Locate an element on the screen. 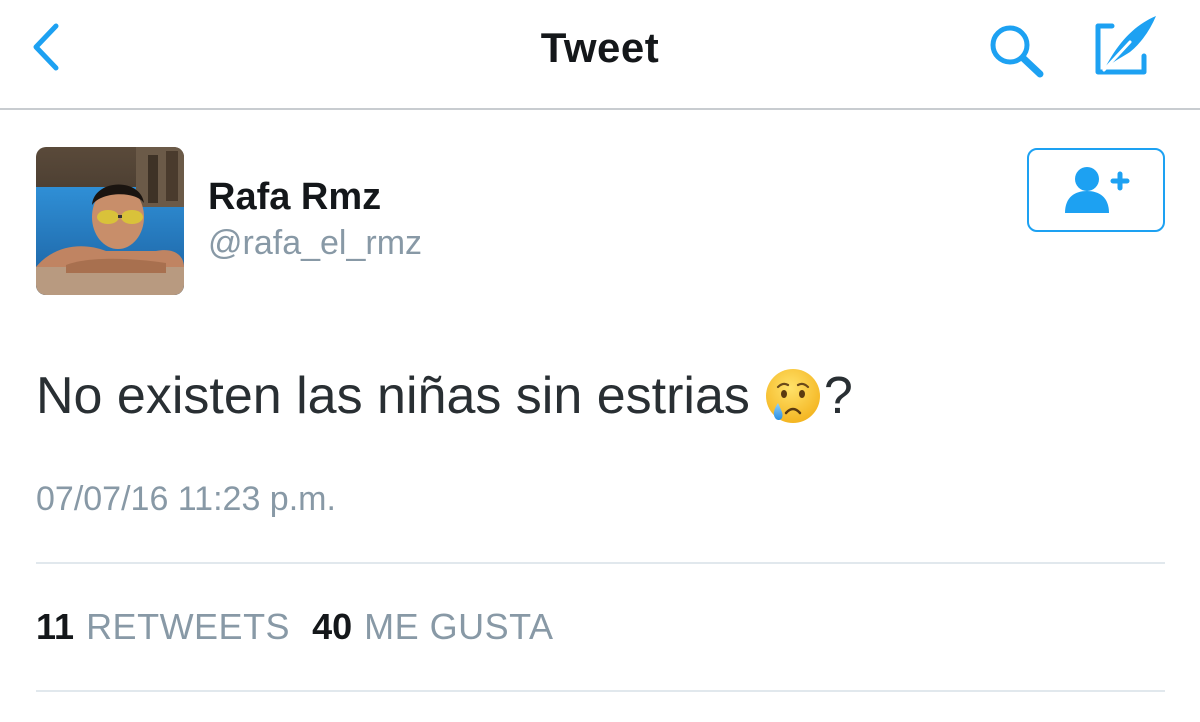 This screenshot has width=1200, height=722. tweet-timestamp: 07/07/16 11:23 p.m. is located at coordinates (186, 499).